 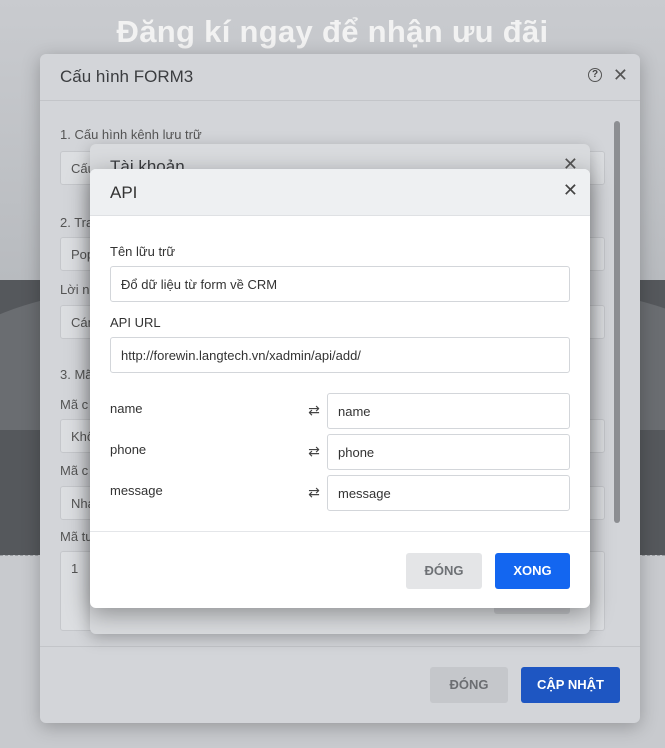 What do you see at coordinates (131, 134) in the screenshot?
I see `section1-label: 1. Cấu hình kênh lưu trữ` at bounding box center [131, 134].